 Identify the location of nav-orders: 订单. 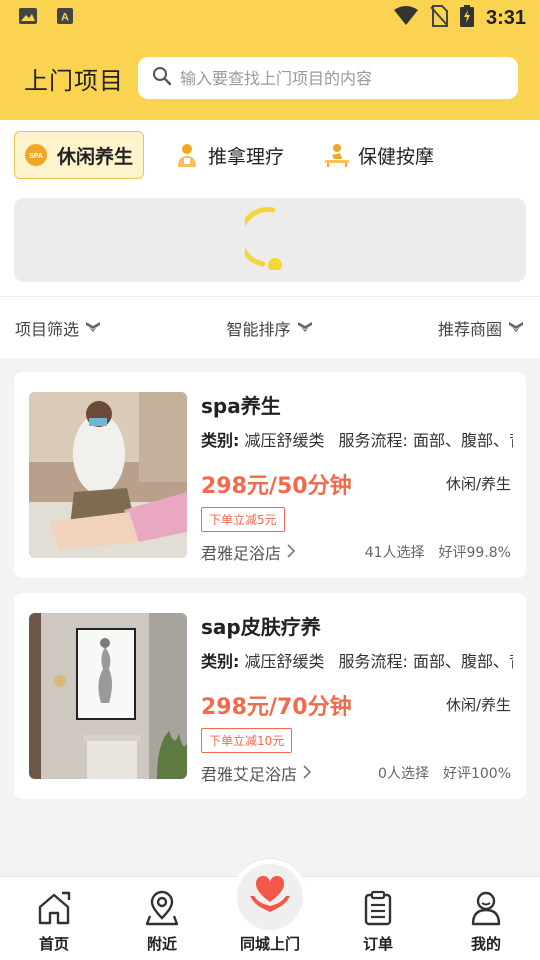
(378, 918).